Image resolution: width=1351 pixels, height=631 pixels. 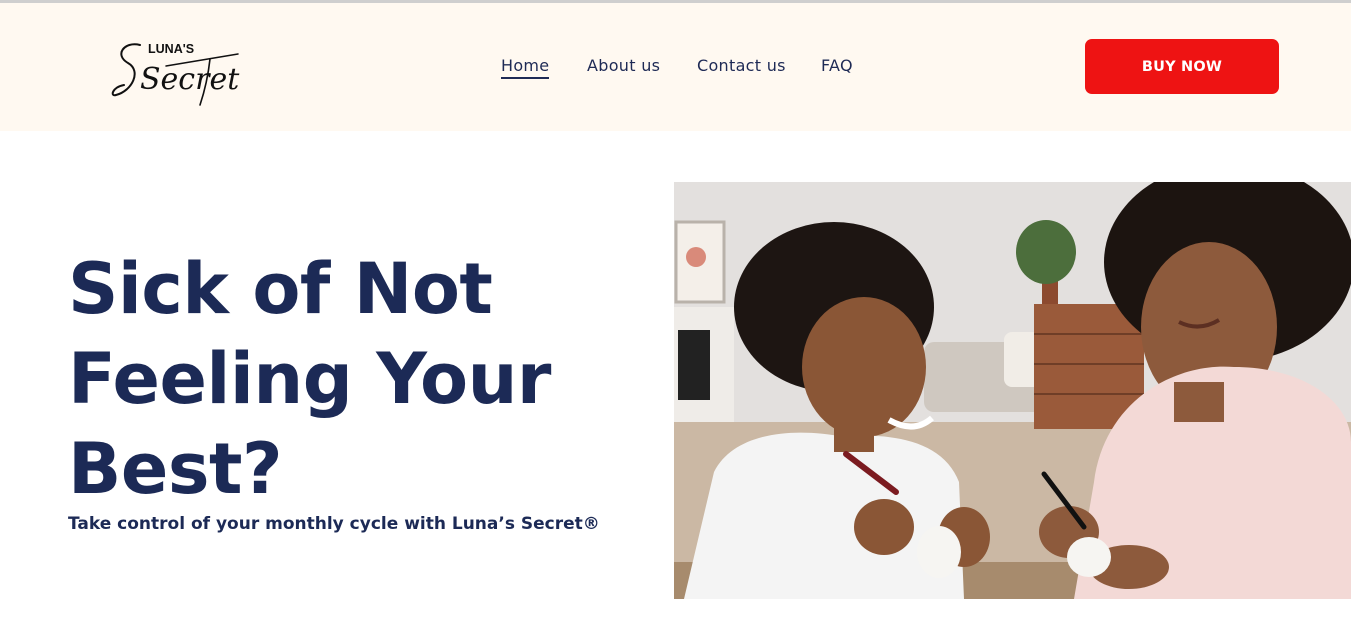 I want to click on logo-script-text: Secret, so click(x=190, y=79).